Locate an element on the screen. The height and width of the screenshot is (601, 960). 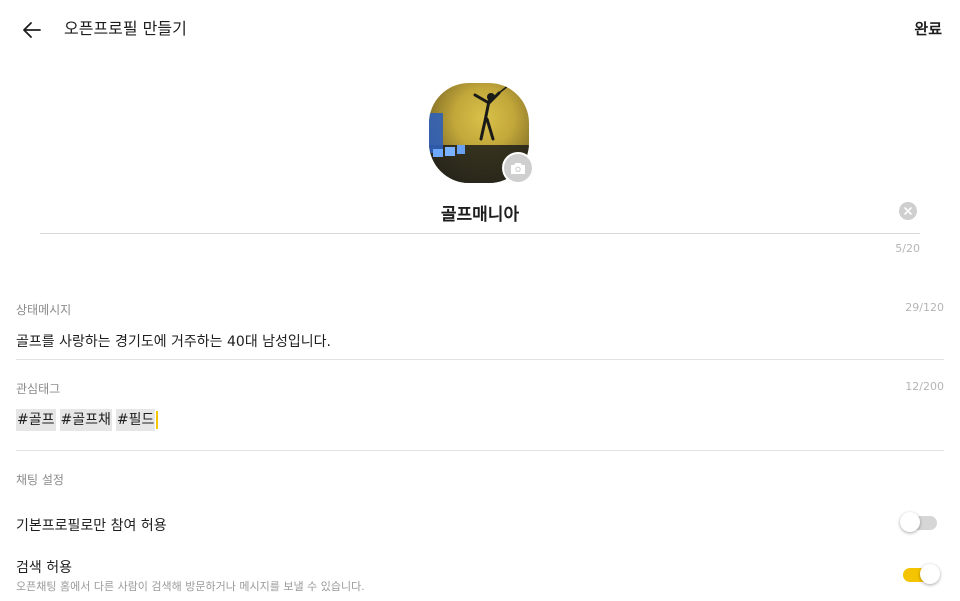
basic-profile-only-toggle is located at coordinates (918, 522).